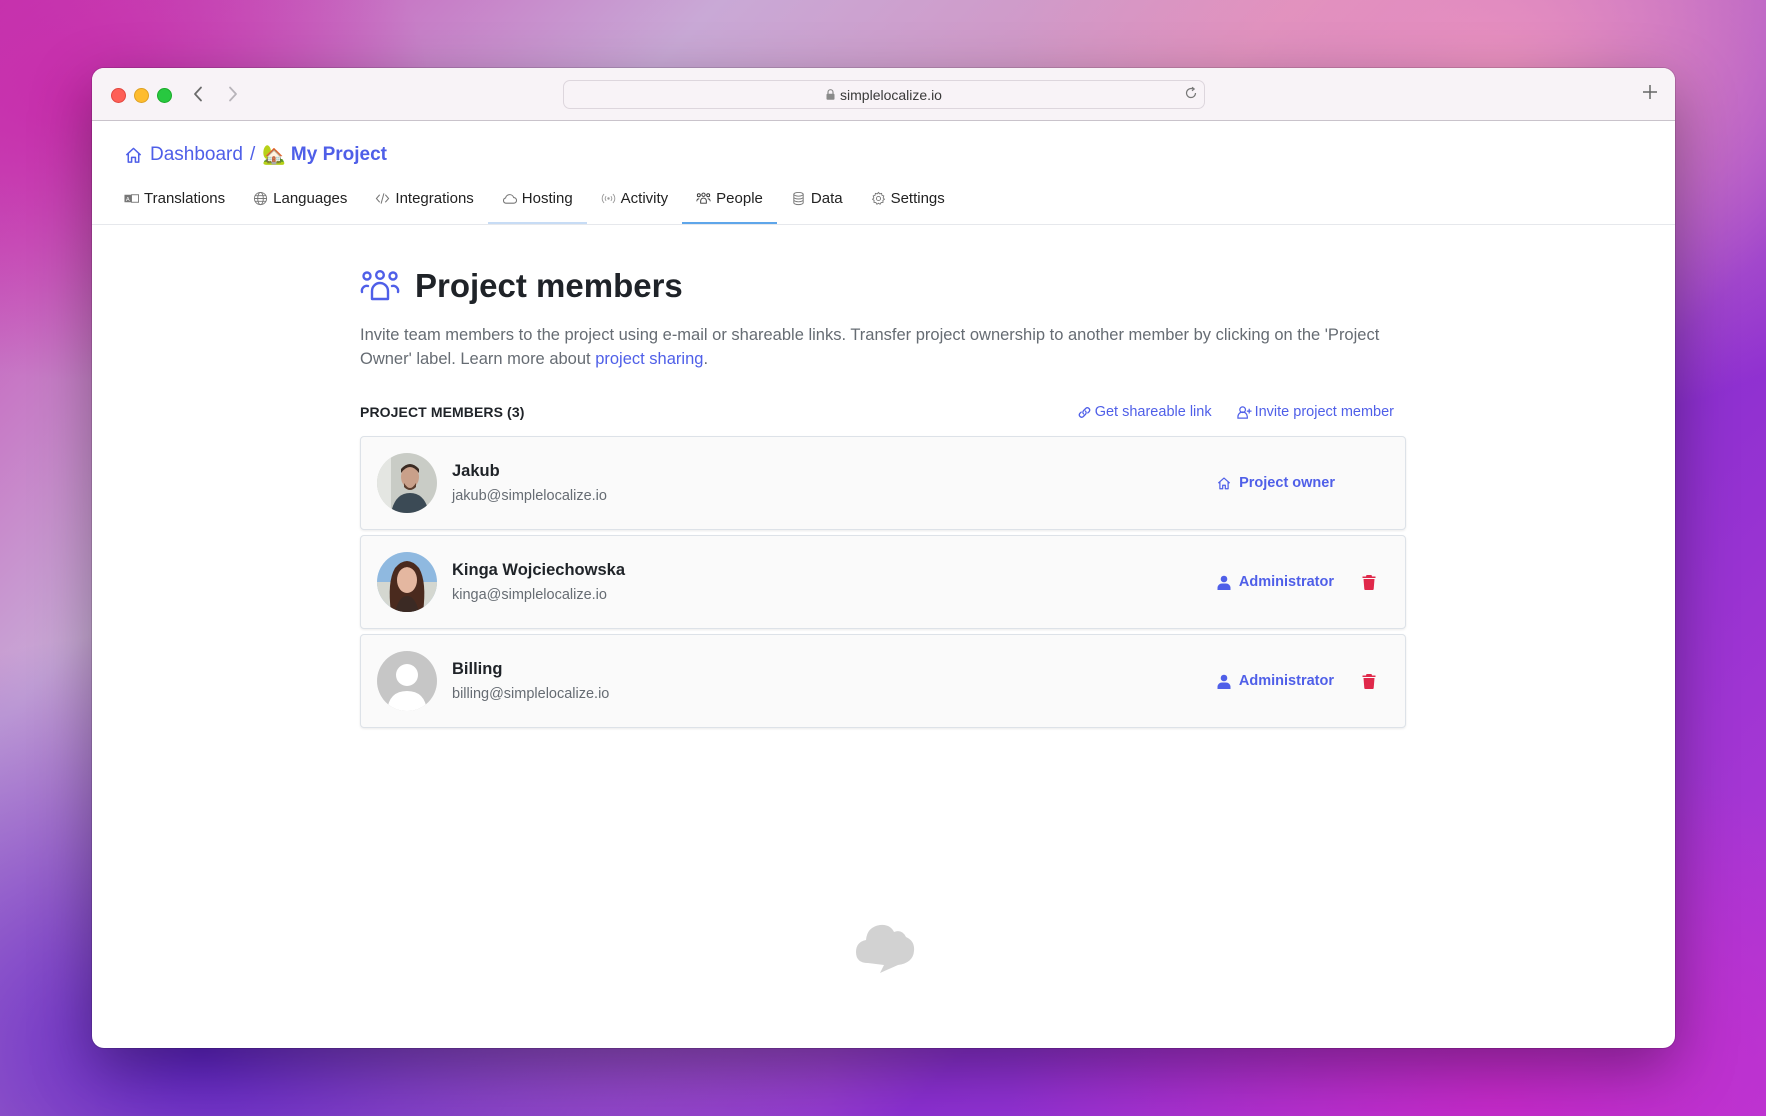 The height and width of the screenshot is (1116, 1766). Describe the element at coordinates (530, 681) in the screenshot. I see `member-info: Billing billing@simplelocalize.io` at that location.